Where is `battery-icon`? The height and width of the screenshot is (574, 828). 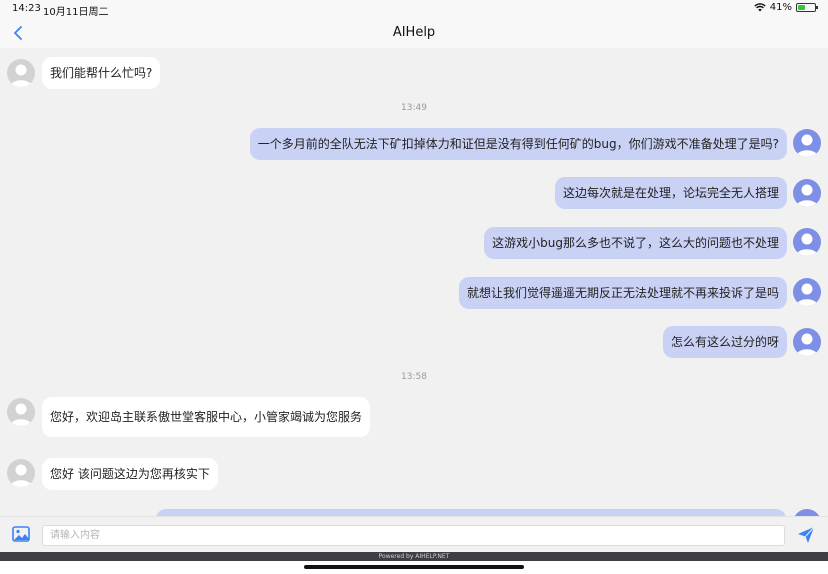 battery-icon is located at coordinates (807, 7).